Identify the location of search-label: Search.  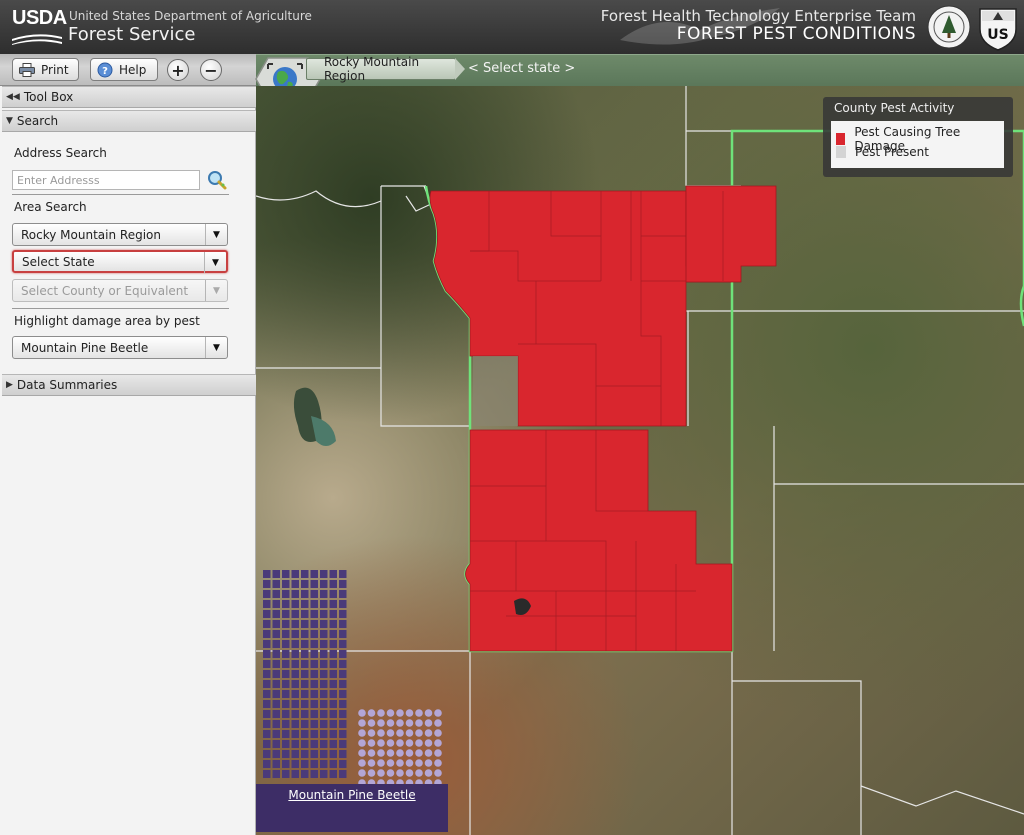
(37, 121).